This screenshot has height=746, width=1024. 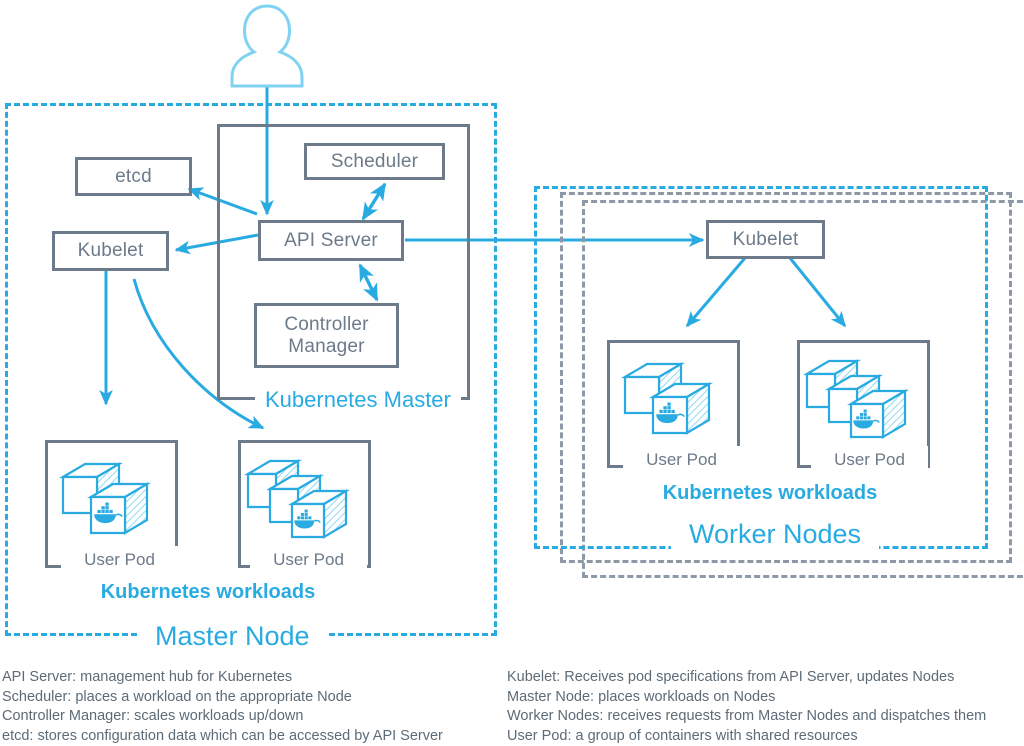 I want to click on worker-pod-2-label-text: User Pod, so click(x=869, y=459).